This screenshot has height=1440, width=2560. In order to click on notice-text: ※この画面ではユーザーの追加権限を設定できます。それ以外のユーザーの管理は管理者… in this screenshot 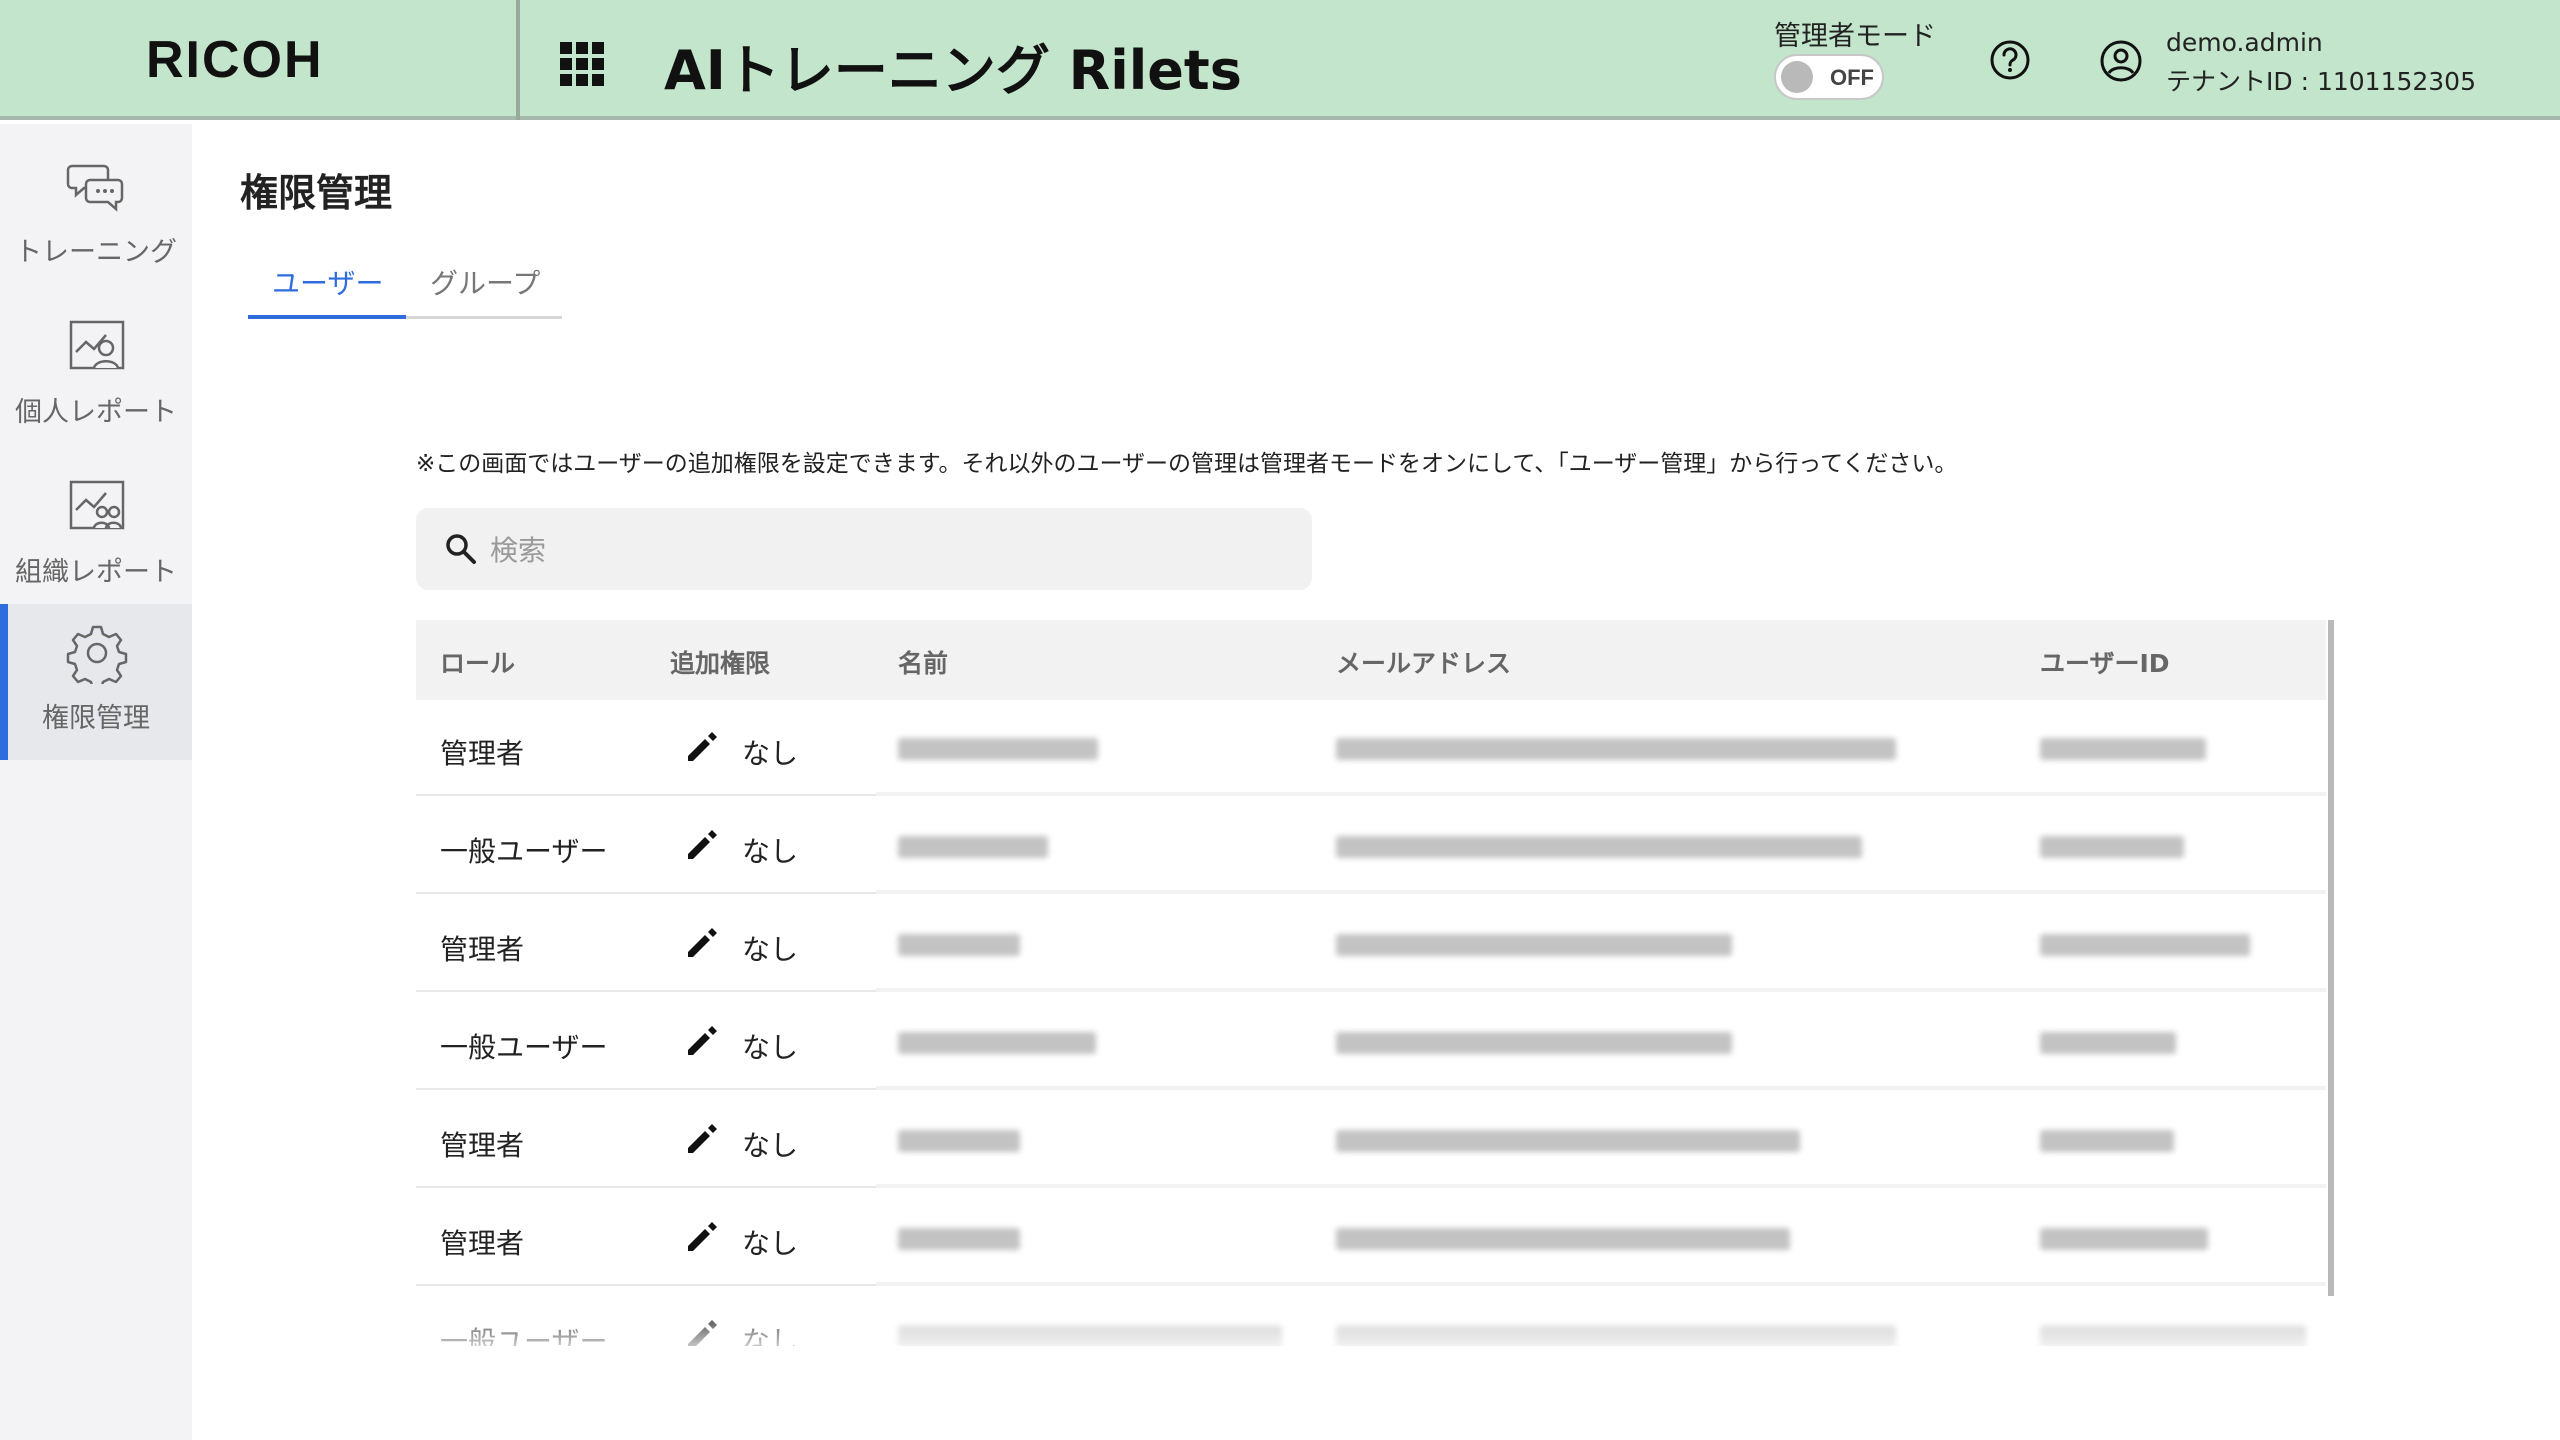, I will do `click(1187, 464)`.